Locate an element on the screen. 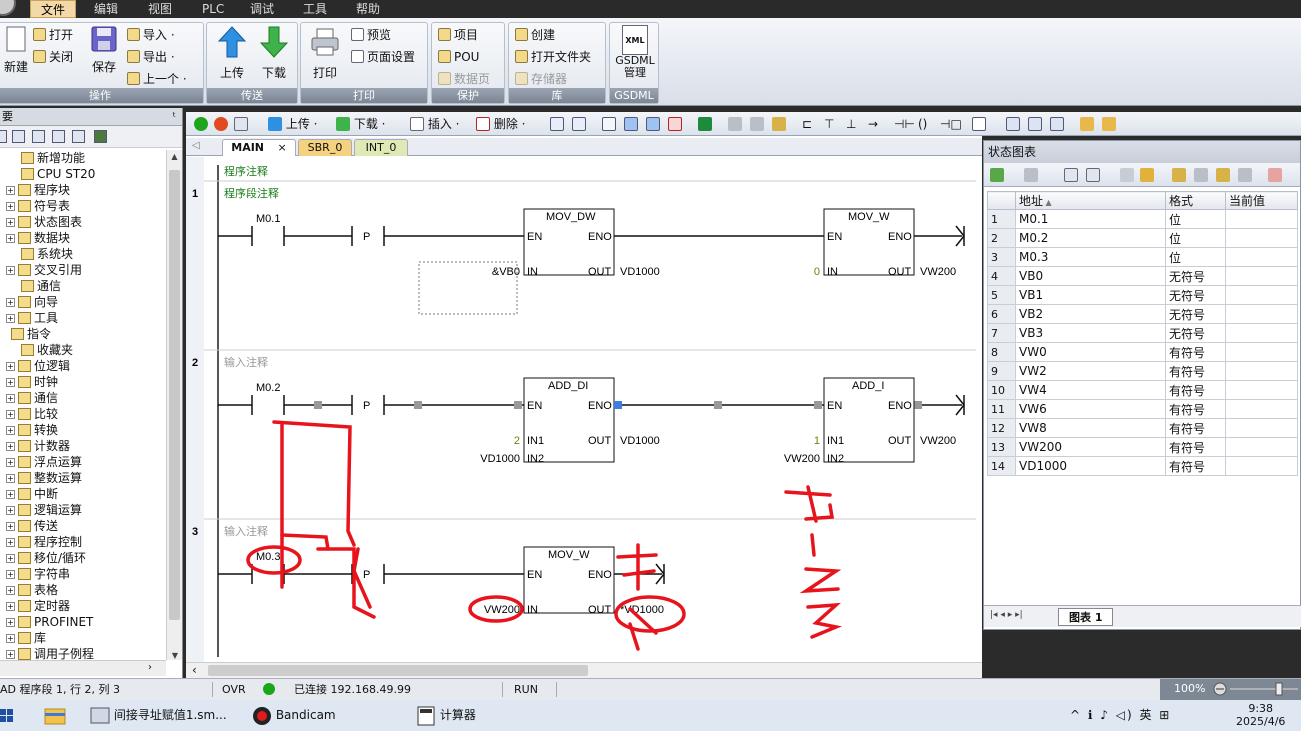  page-setup-button: 页面设置 is located at coordinates (383, 57).